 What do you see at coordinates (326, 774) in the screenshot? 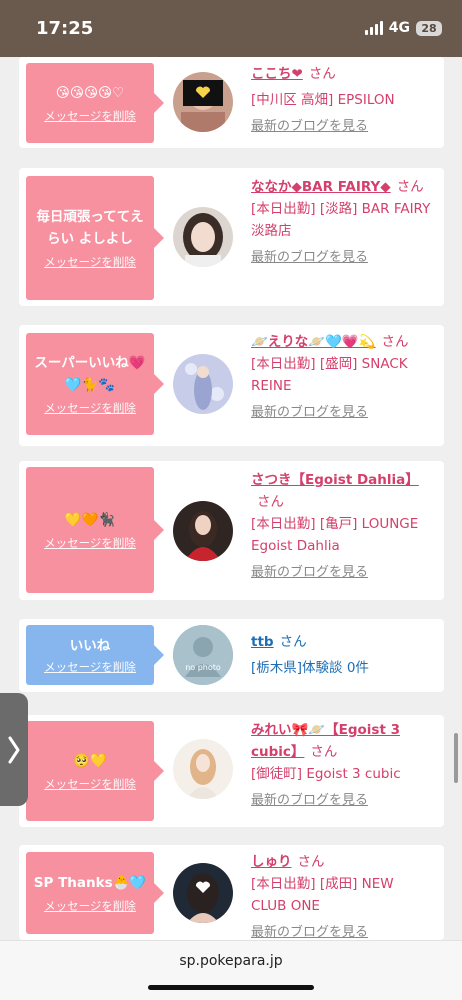
I see `shop-info: [御徒町] Egoist 3 cubic` at bounding box center [326, 774].